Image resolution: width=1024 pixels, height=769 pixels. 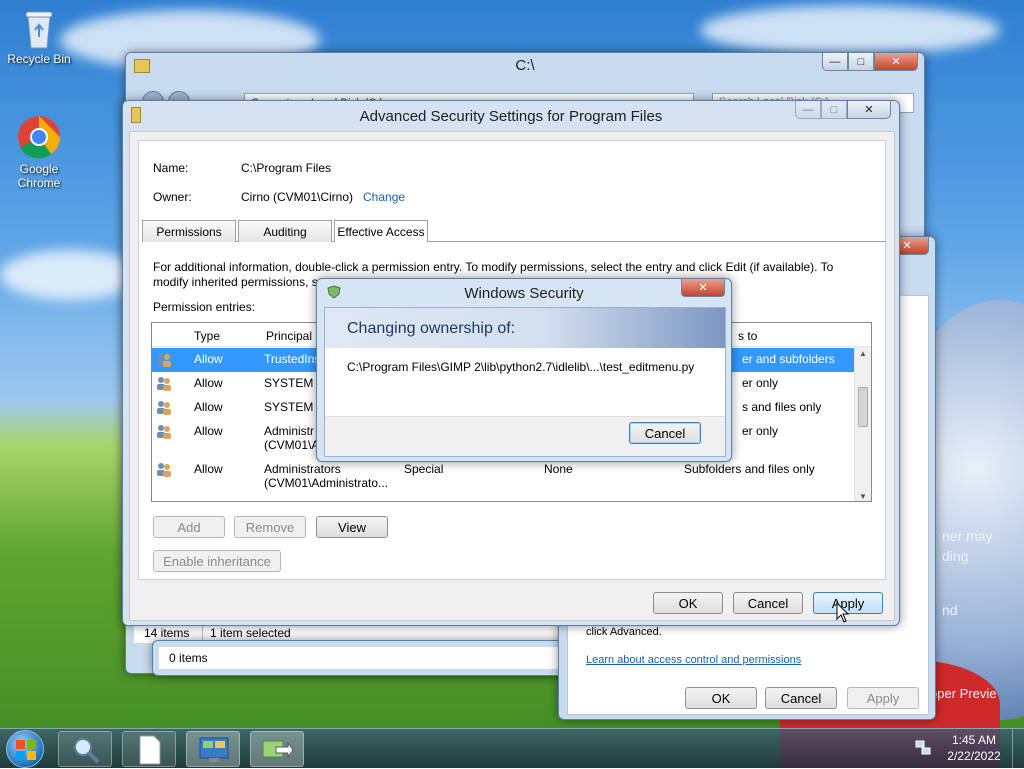 I want to click on row-applies-to: Subfolders and files only, so click(x=749, y=469).